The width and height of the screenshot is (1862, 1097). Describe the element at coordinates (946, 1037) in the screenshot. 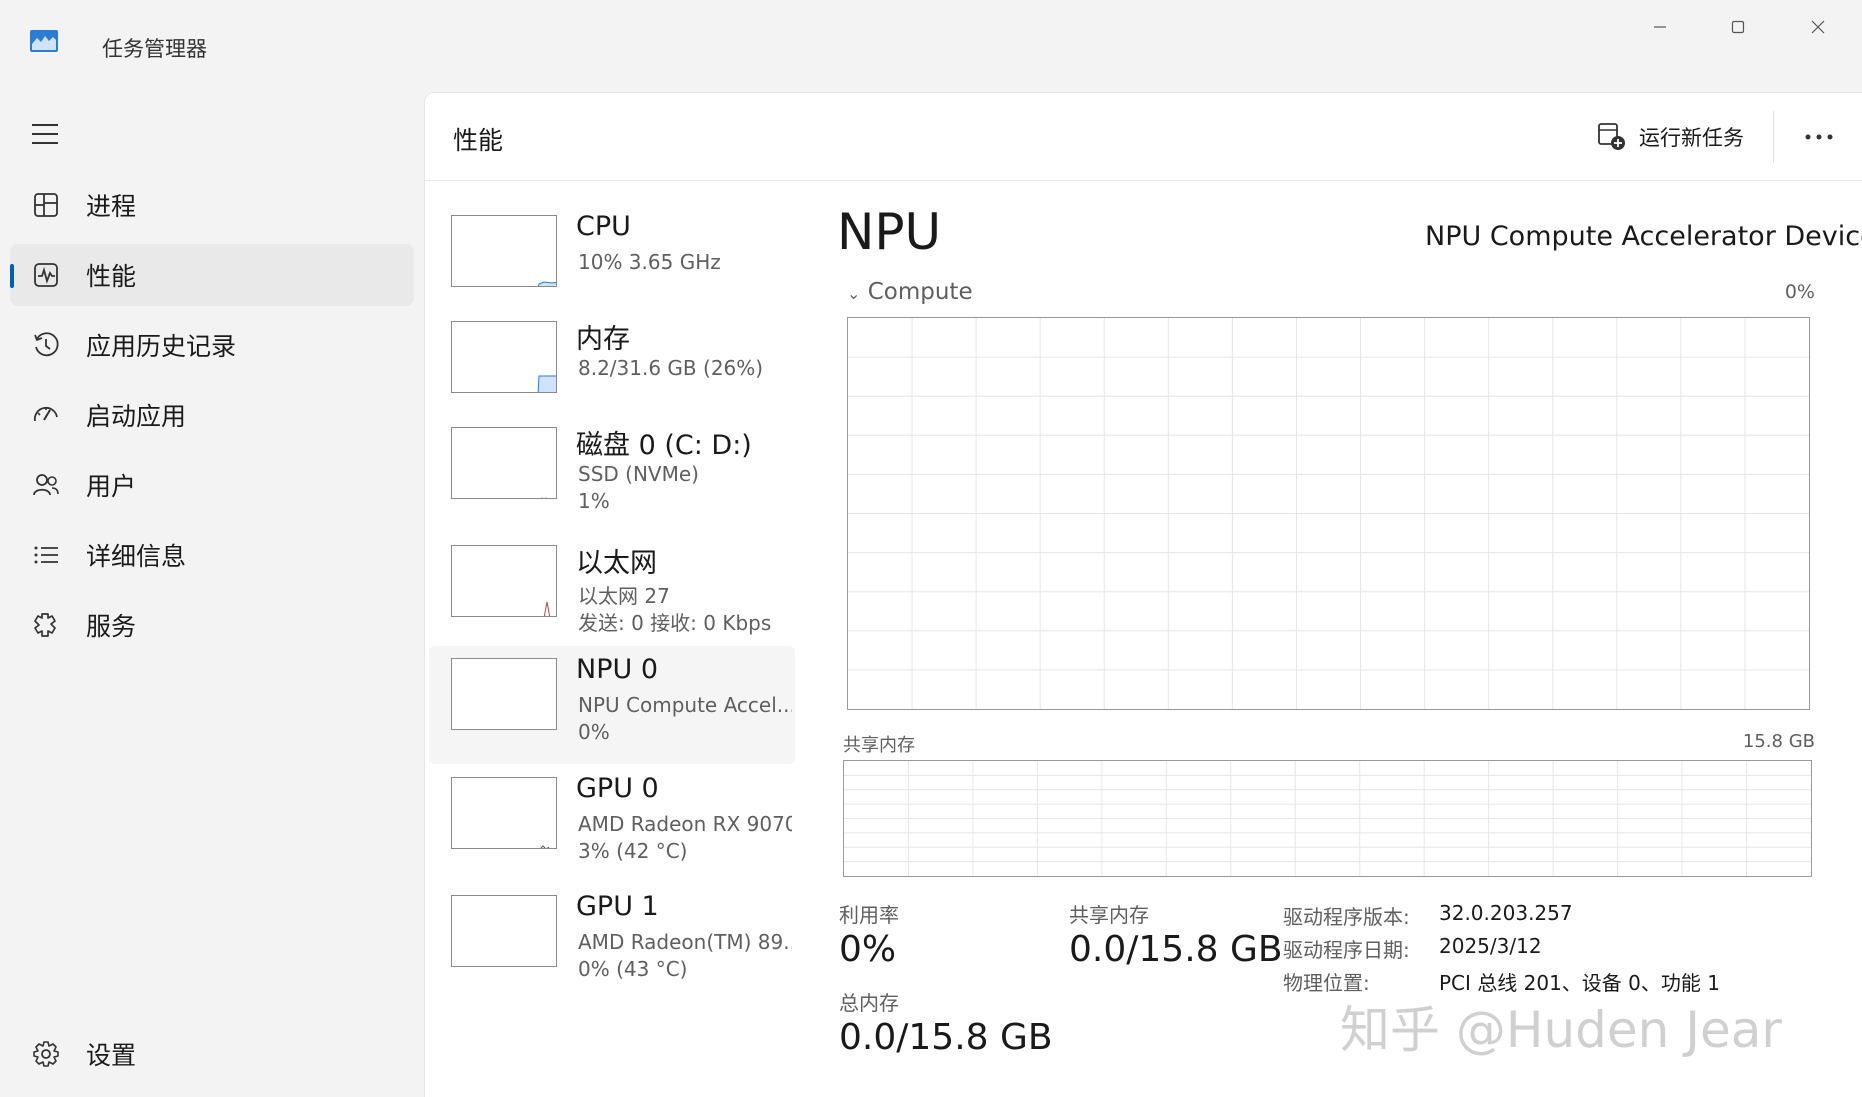

I see `total-memory-value: 0.0/15.8 GB` at that location.